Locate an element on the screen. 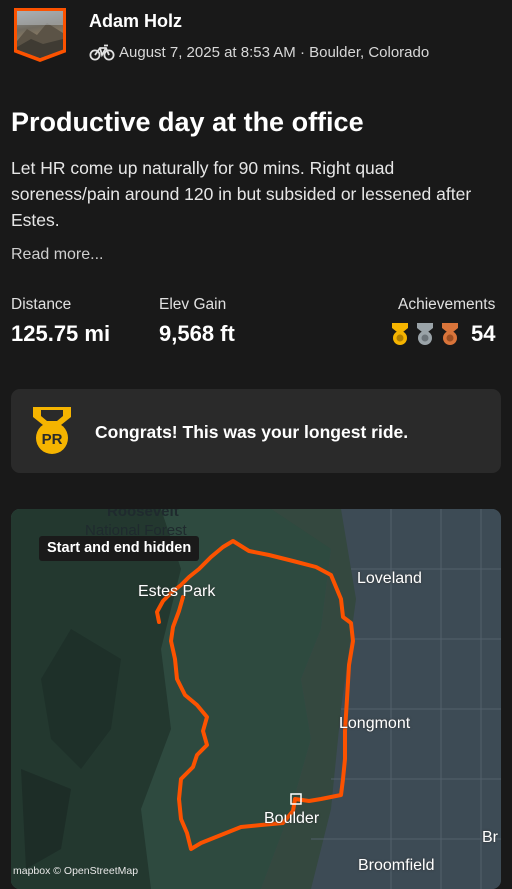 This screenshot has width=512, height=889. map-label-longmont: Longmont is located at coordinates (375, 723).